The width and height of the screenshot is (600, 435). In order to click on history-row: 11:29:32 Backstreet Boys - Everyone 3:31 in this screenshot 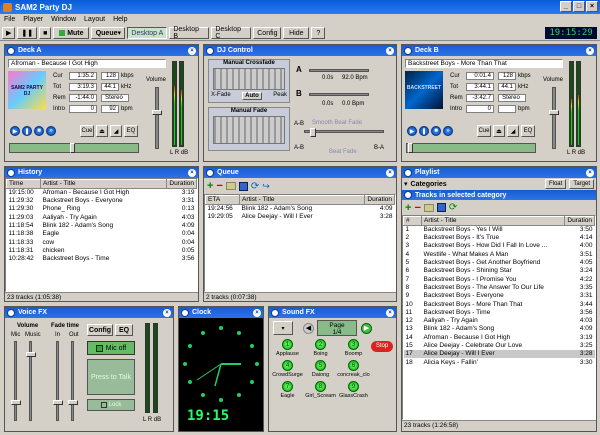, I will do `click(102, 201)`.